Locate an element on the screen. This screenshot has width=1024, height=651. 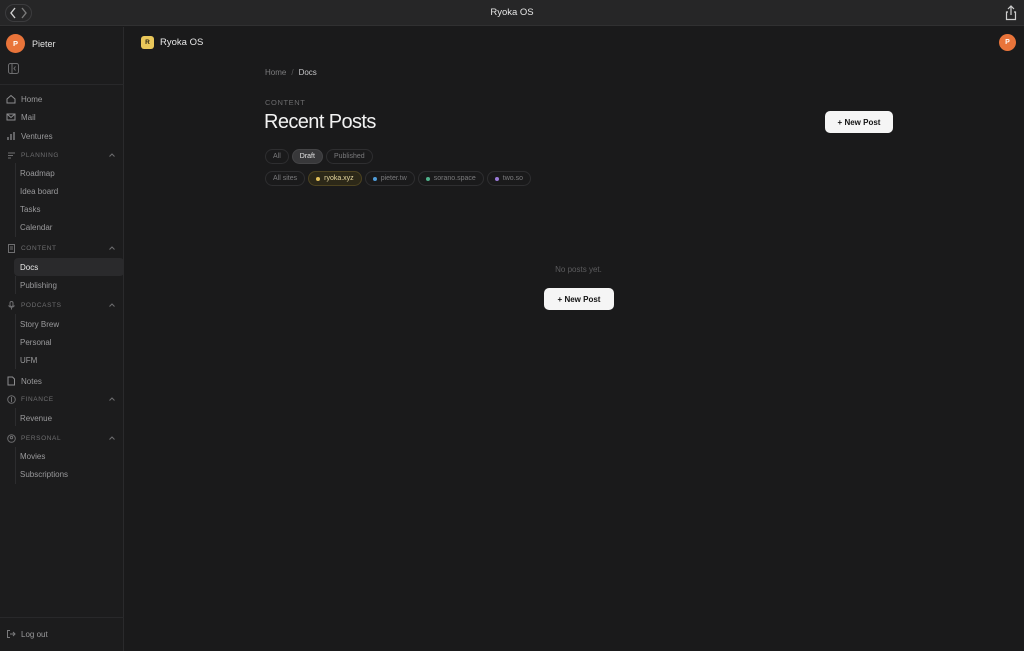
back-icon is located at coordinates (13, 13).